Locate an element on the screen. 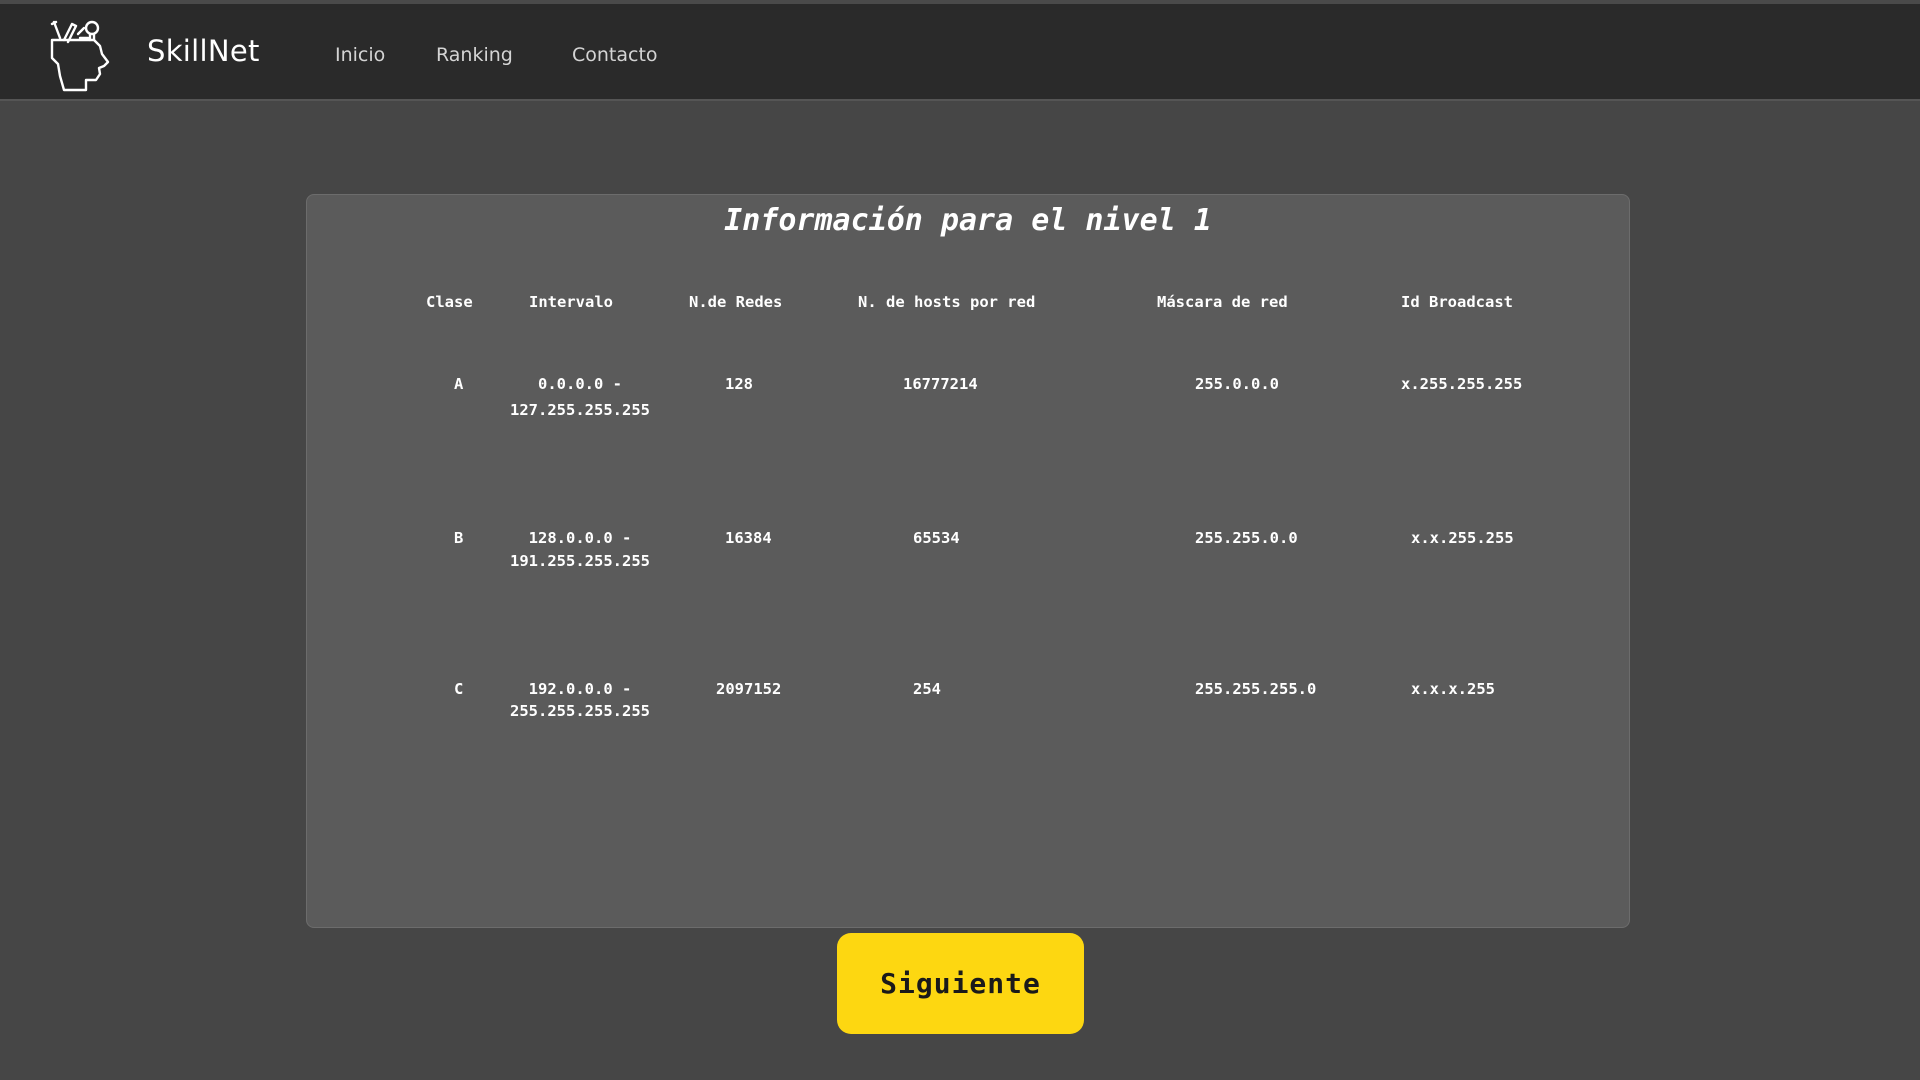  next-button: Siguiente is located at coordinates (960, 983).